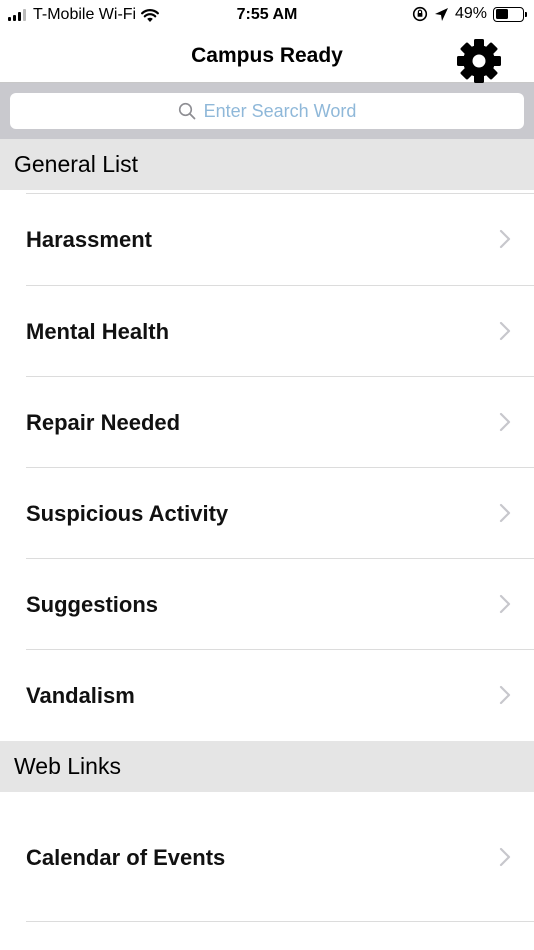 The width and height of the screenshot is (534, 950). What do you see at coordinates (267, 164) in the screenshot?
I see `section-header-general-list: General List` at bounding box center [267, 164].